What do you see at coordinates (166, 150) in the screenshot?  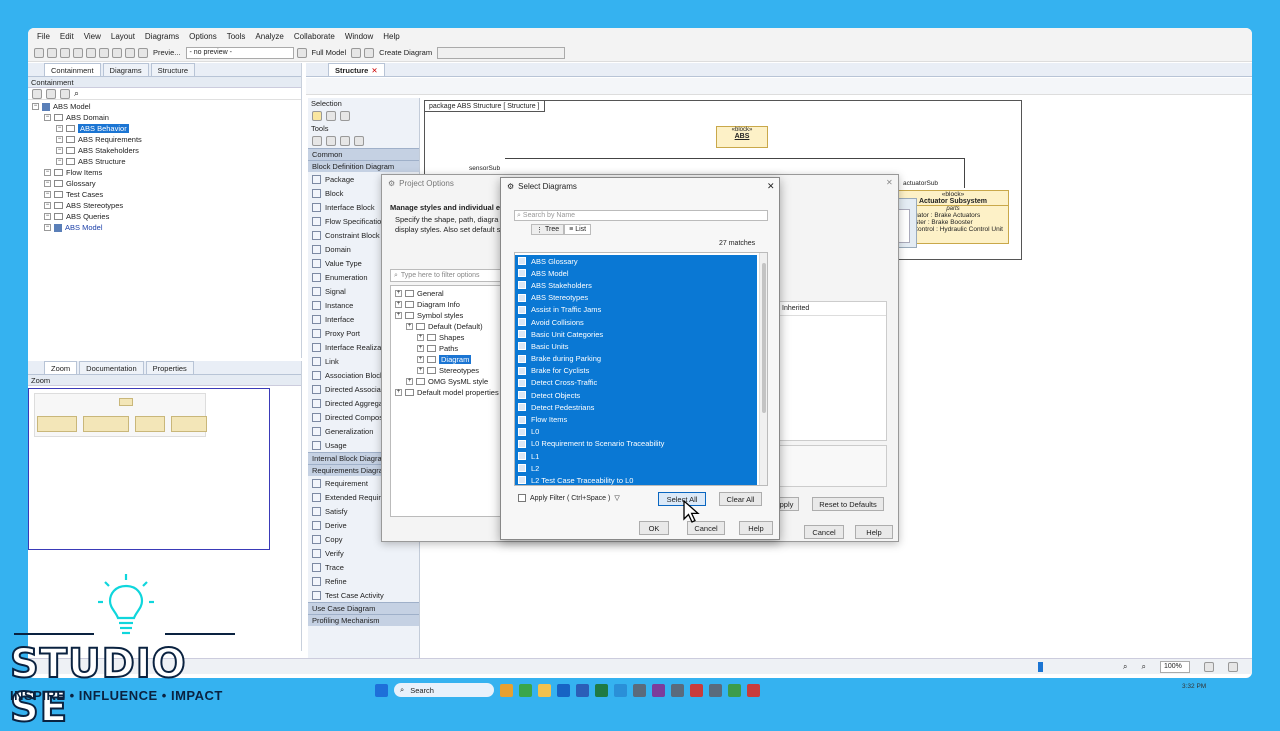 I see `tree-node: − ABS Stakeholders` at bounding box center [166, 150].